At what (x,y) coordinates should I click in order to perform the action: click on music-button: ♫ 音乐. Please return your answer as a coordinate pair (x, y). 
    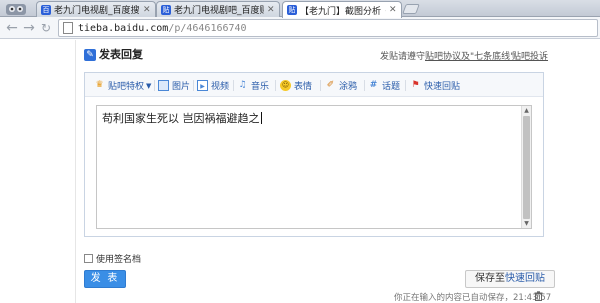
    Looking at the image, I should click on (253, 85).